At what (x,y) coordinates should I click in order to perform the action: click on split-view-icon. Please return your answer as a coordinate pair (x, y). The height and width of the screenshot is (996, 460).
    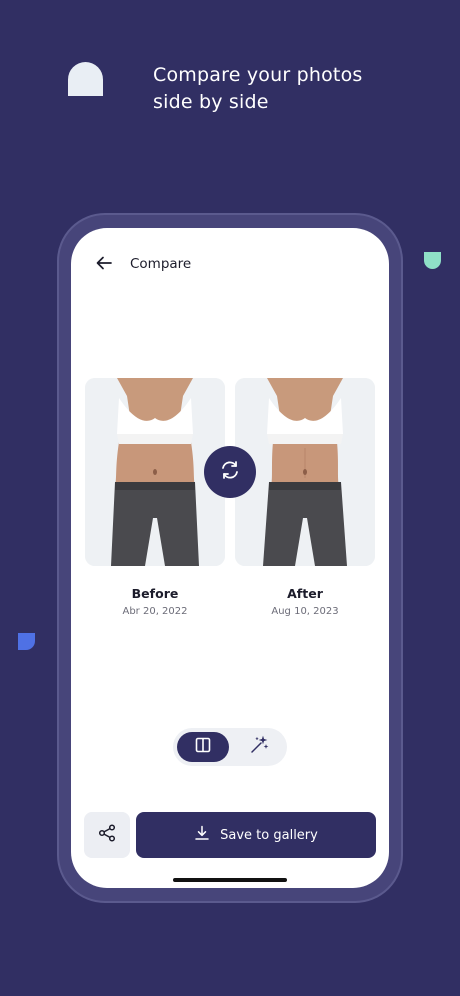
    Looking at the image, I should click on (203, 747).